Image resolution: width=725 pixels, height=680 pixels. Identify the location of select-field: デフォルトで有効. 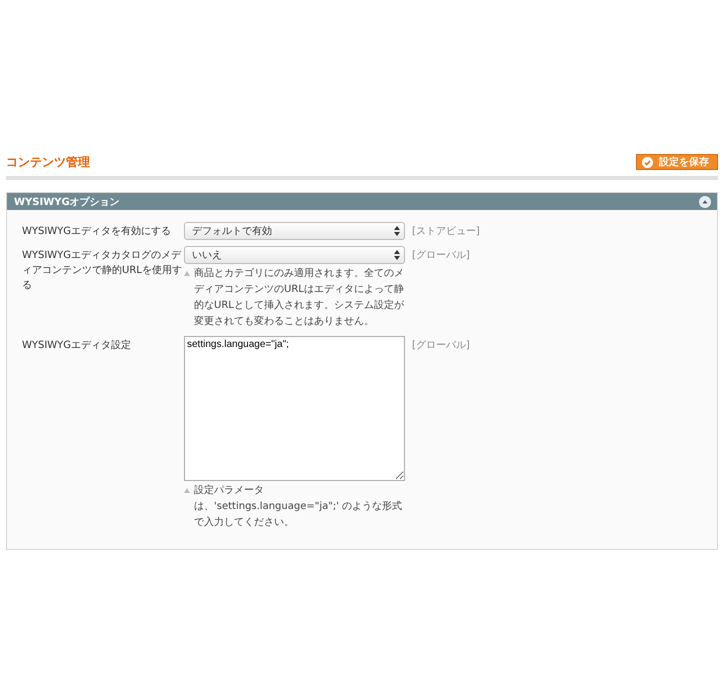
(294, 231).